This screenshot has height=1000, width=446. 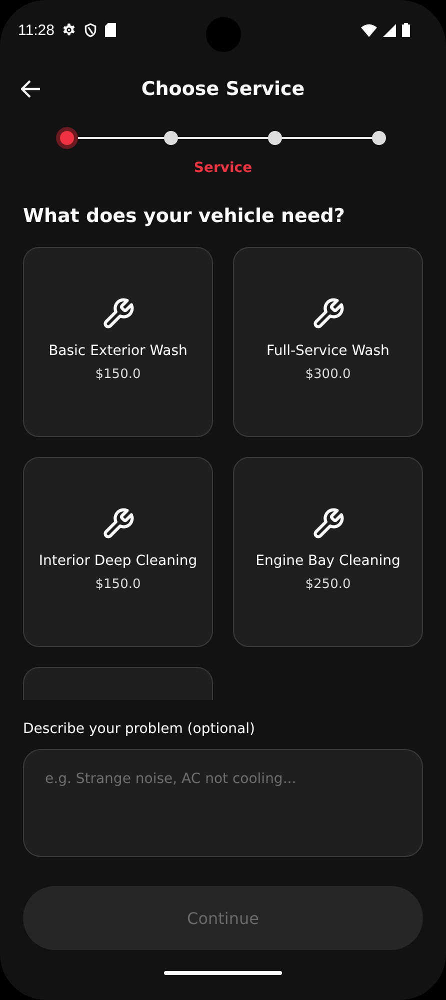 I want to click on sd-card-icon, so click(x=110, y=30).